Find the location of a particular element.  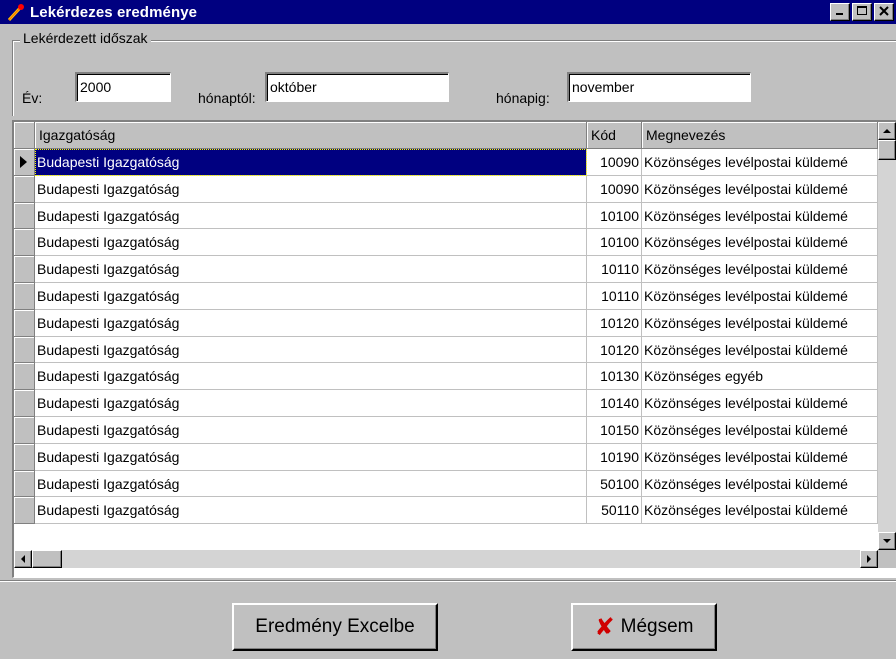

scroll-up-button is located at coordinates (887, 131).